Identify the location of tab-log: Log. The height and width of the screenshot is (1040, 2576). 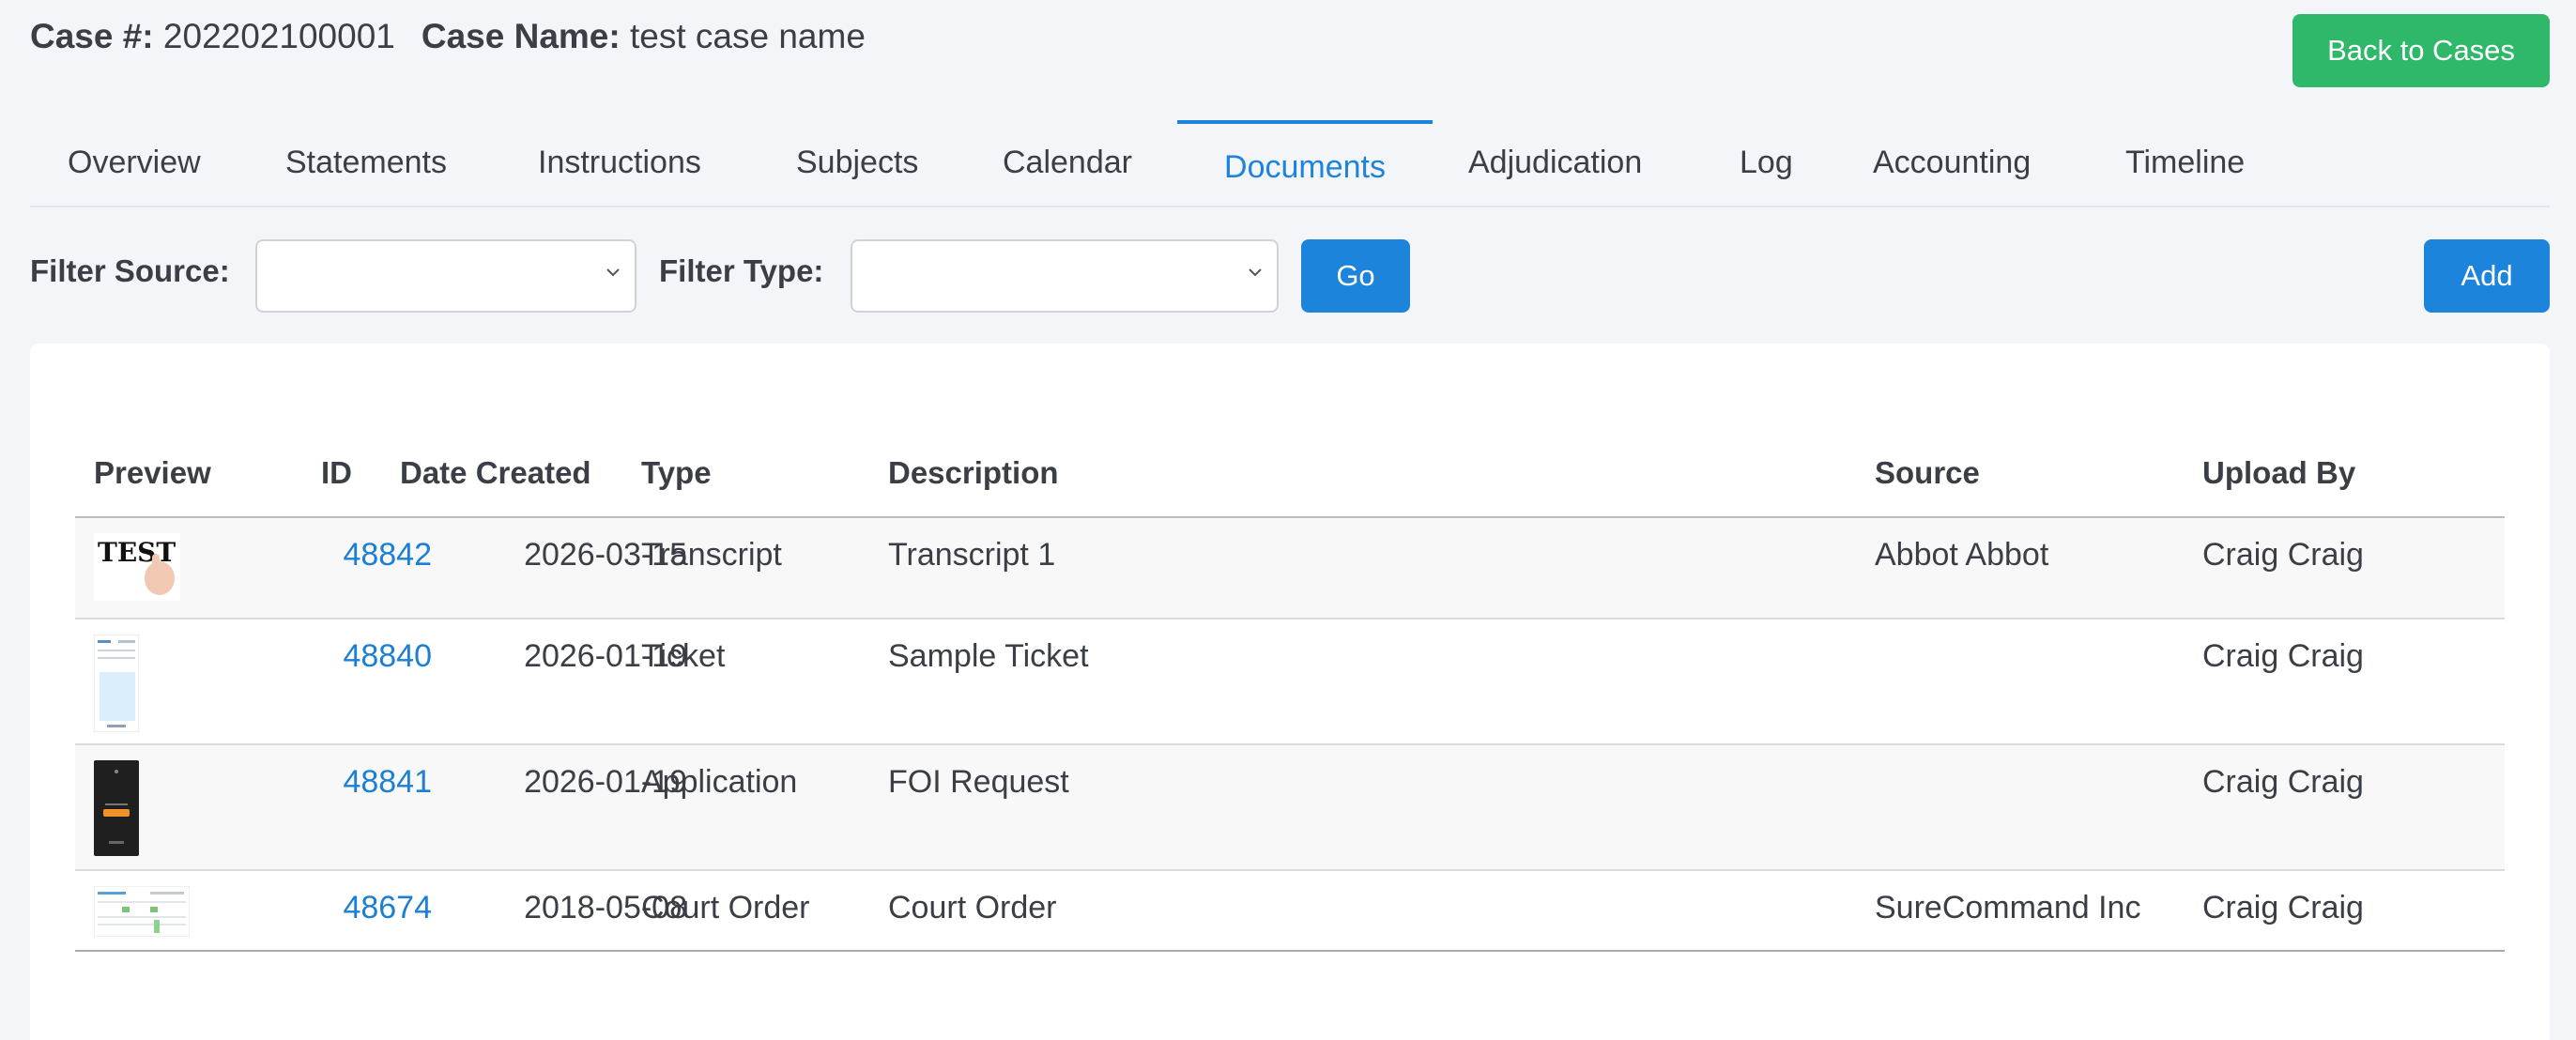
(1767, 163).